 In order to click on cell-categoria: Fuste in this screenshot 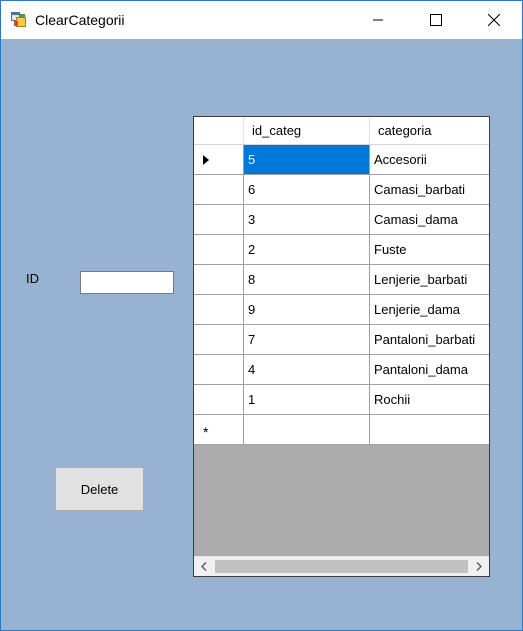, I will do `click(429, 249)`.